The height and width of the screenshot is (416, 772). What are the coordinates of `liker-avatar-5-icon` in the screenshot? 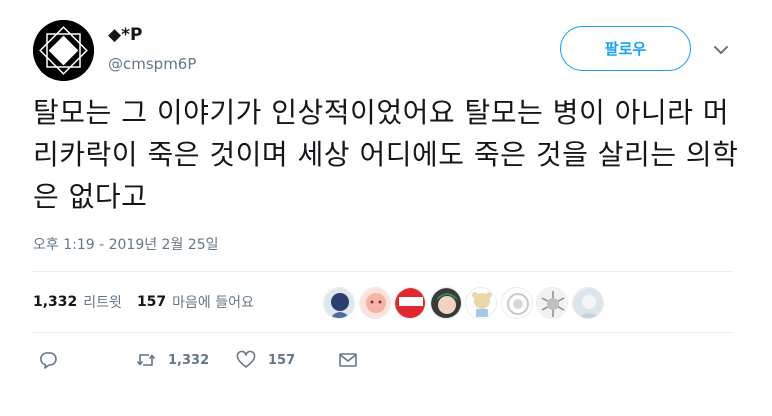 It's located at (481, 303).